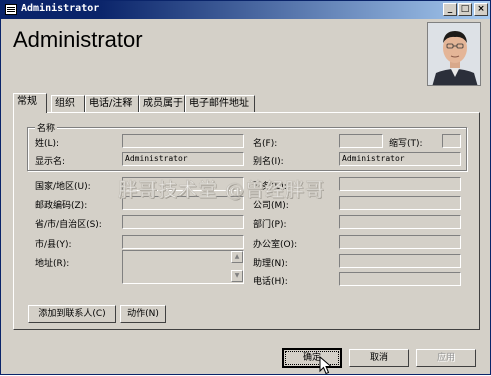  What do you see at coordinates (270, 225) in the screenshot?
I see `department-label: 部门(P):` at bounding box center [270, 225].